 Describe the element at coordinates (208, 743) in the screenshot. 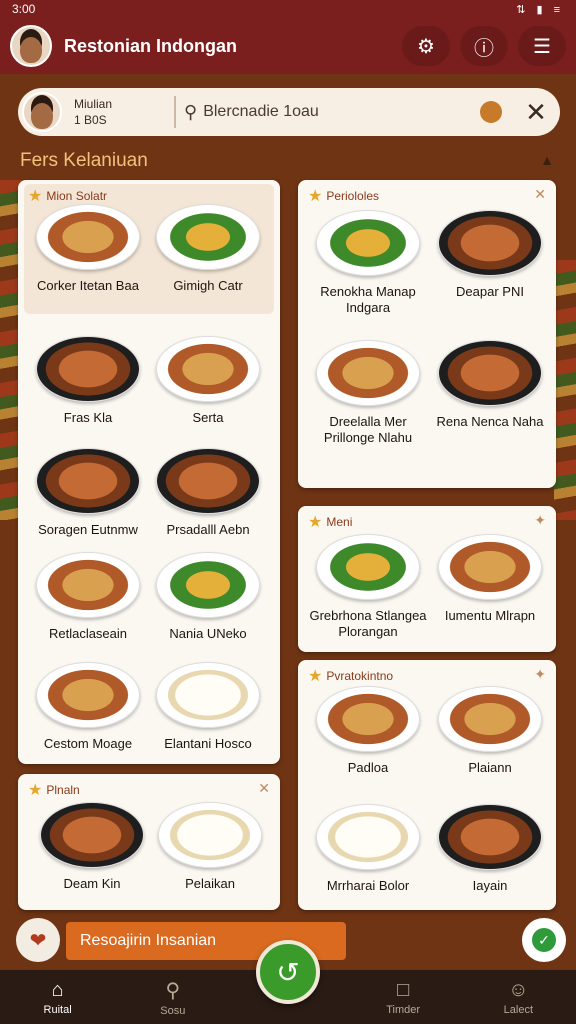

I see `item-label: Elantani Hosco` at that location.